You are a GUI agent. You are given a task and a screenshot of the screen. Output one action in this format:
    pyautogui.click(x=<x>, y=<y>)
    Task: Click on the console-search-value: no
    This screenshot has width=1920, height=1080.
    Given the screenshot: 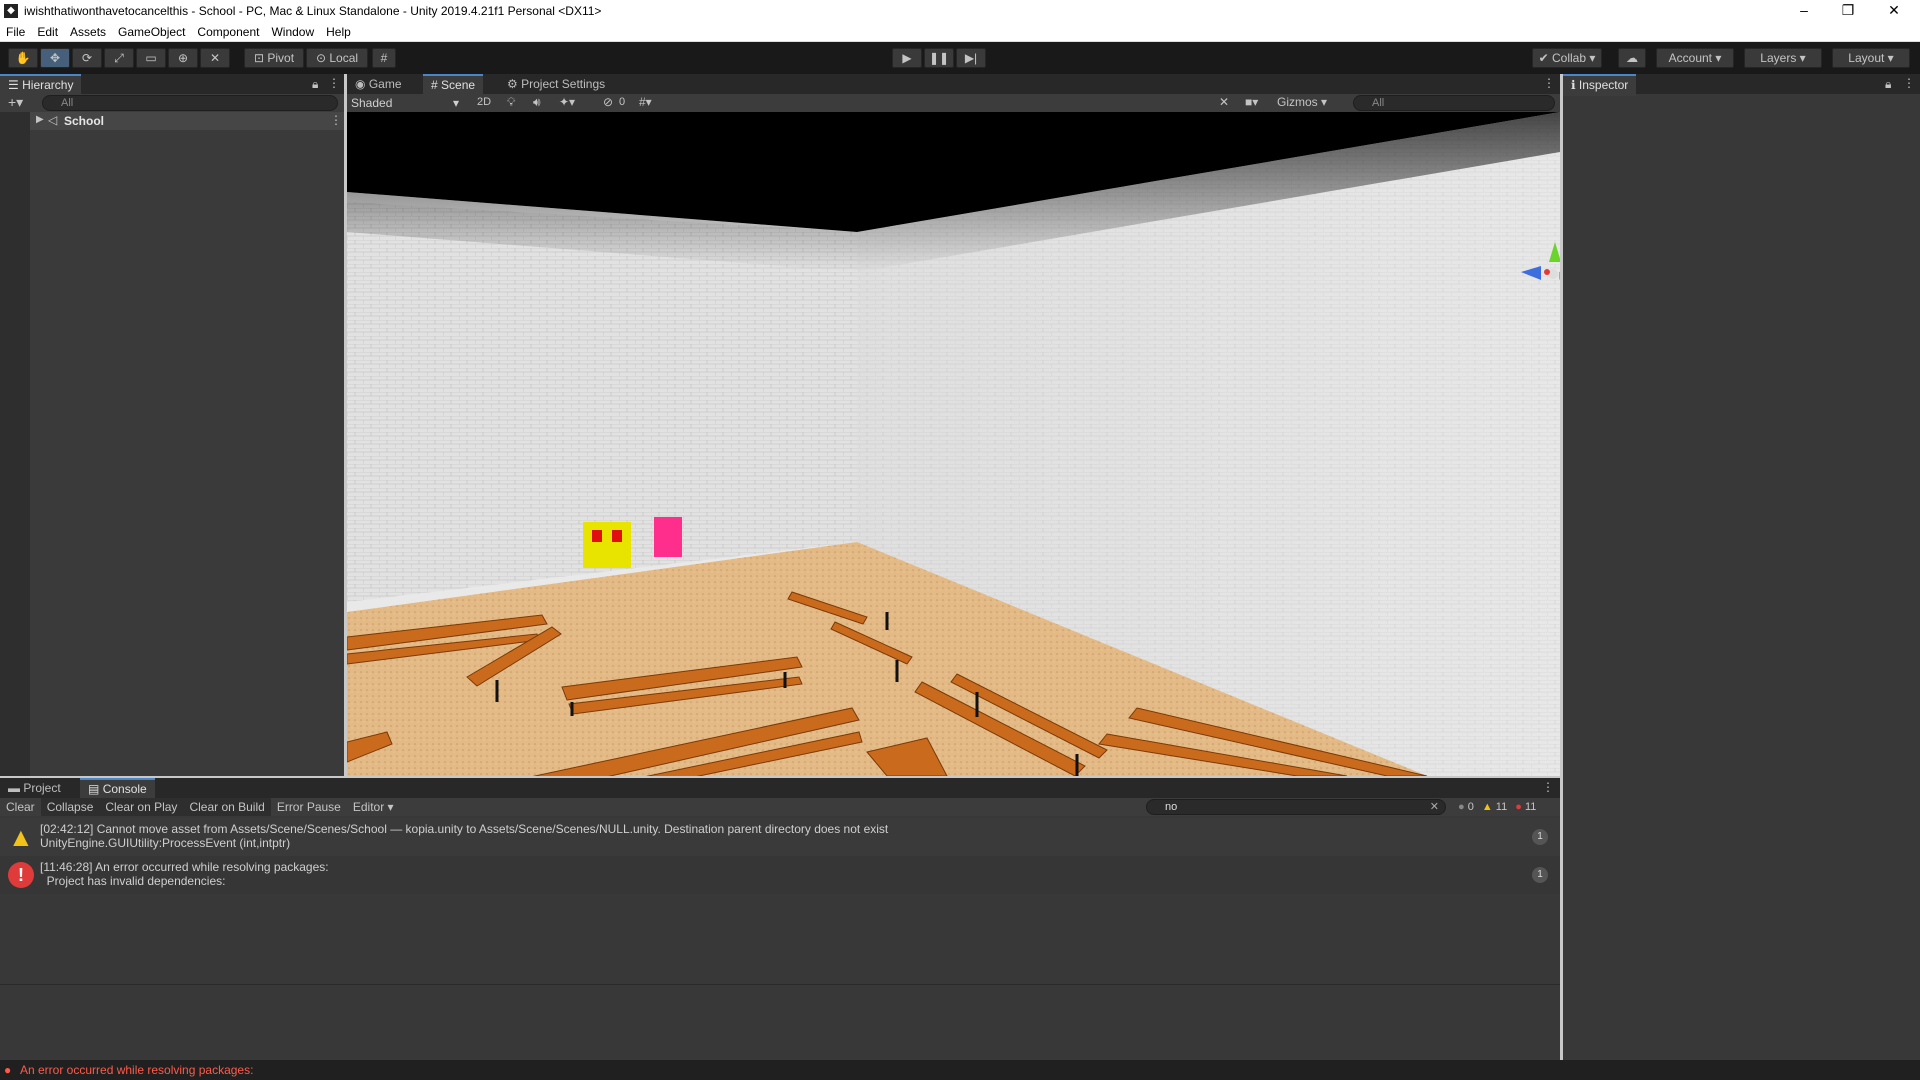 What is the action you would take?
    pyautogui.click(x=1171, y=807)
    